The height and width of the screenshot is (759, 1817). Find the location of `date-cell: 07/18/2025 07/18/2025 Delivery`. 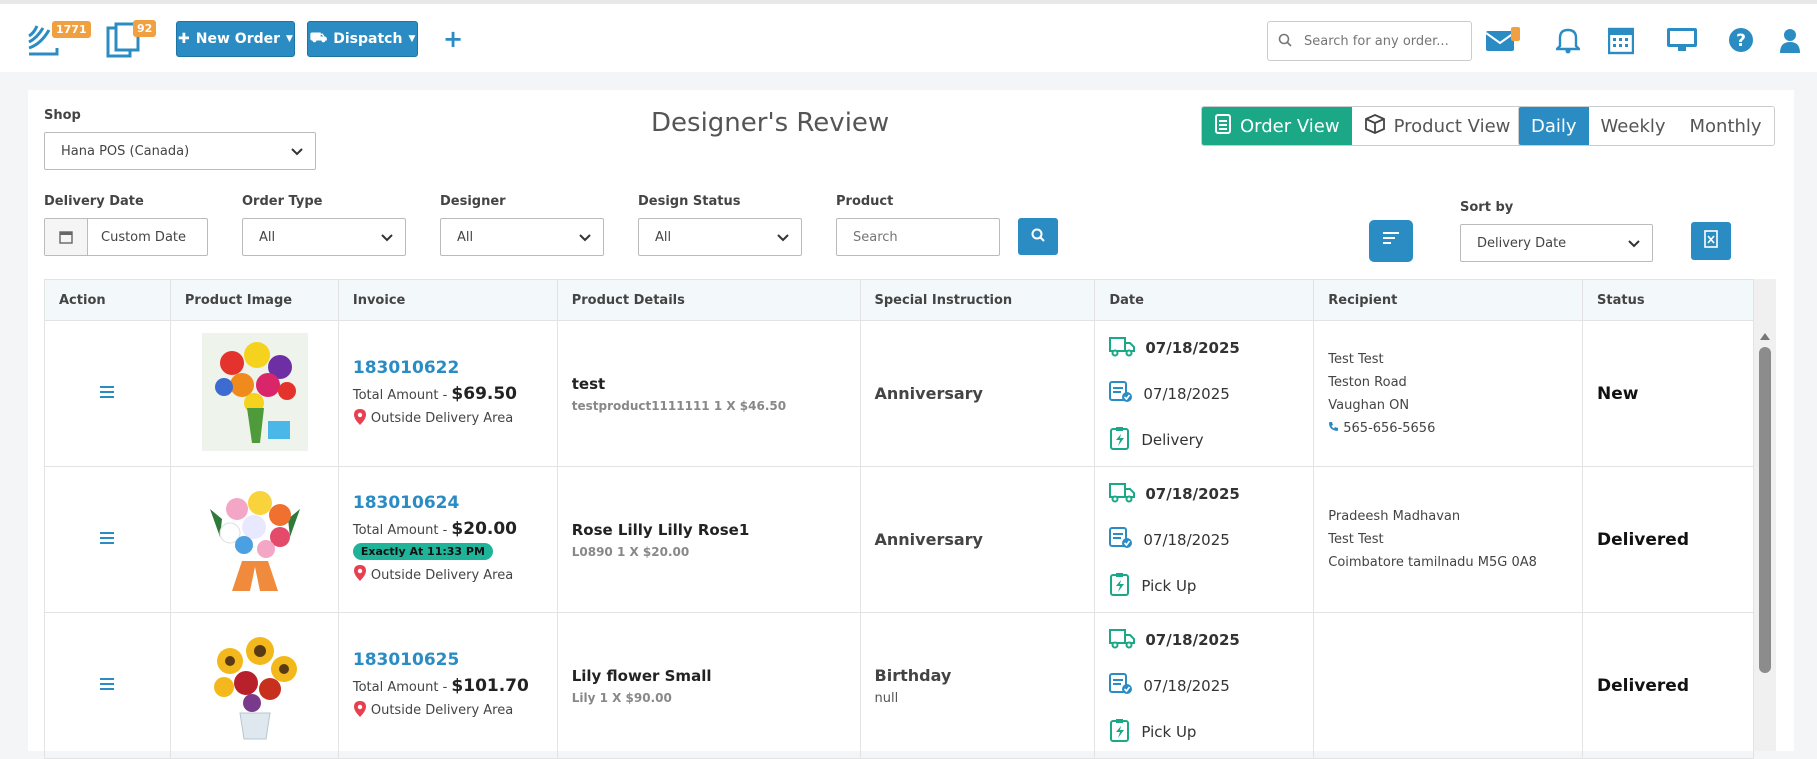

date-cell: 07/18/2025 07/18/2025 Delivery is located at coordinates (1204, 393).